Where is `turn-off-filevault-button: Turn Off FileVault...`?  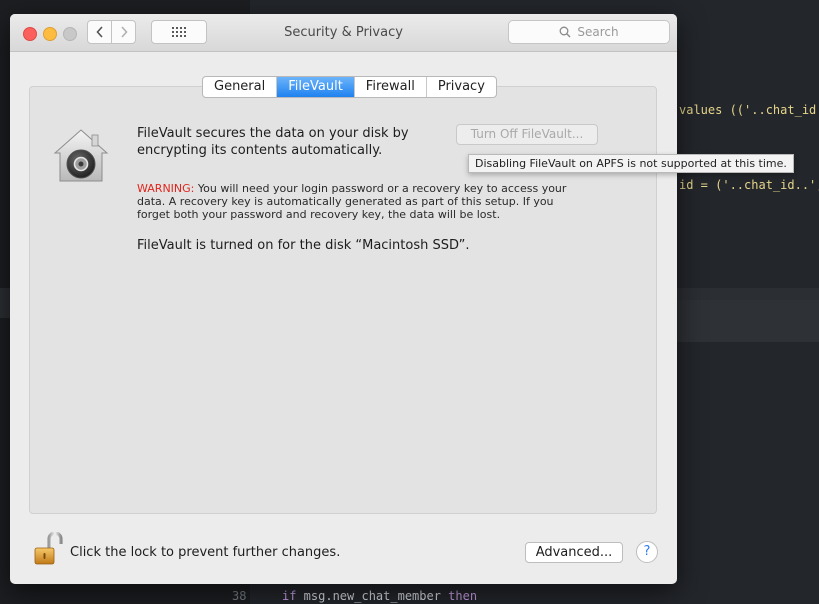
turn-off-filevault-button: Turn Off FileVault... is located at coordinates (527, 134).